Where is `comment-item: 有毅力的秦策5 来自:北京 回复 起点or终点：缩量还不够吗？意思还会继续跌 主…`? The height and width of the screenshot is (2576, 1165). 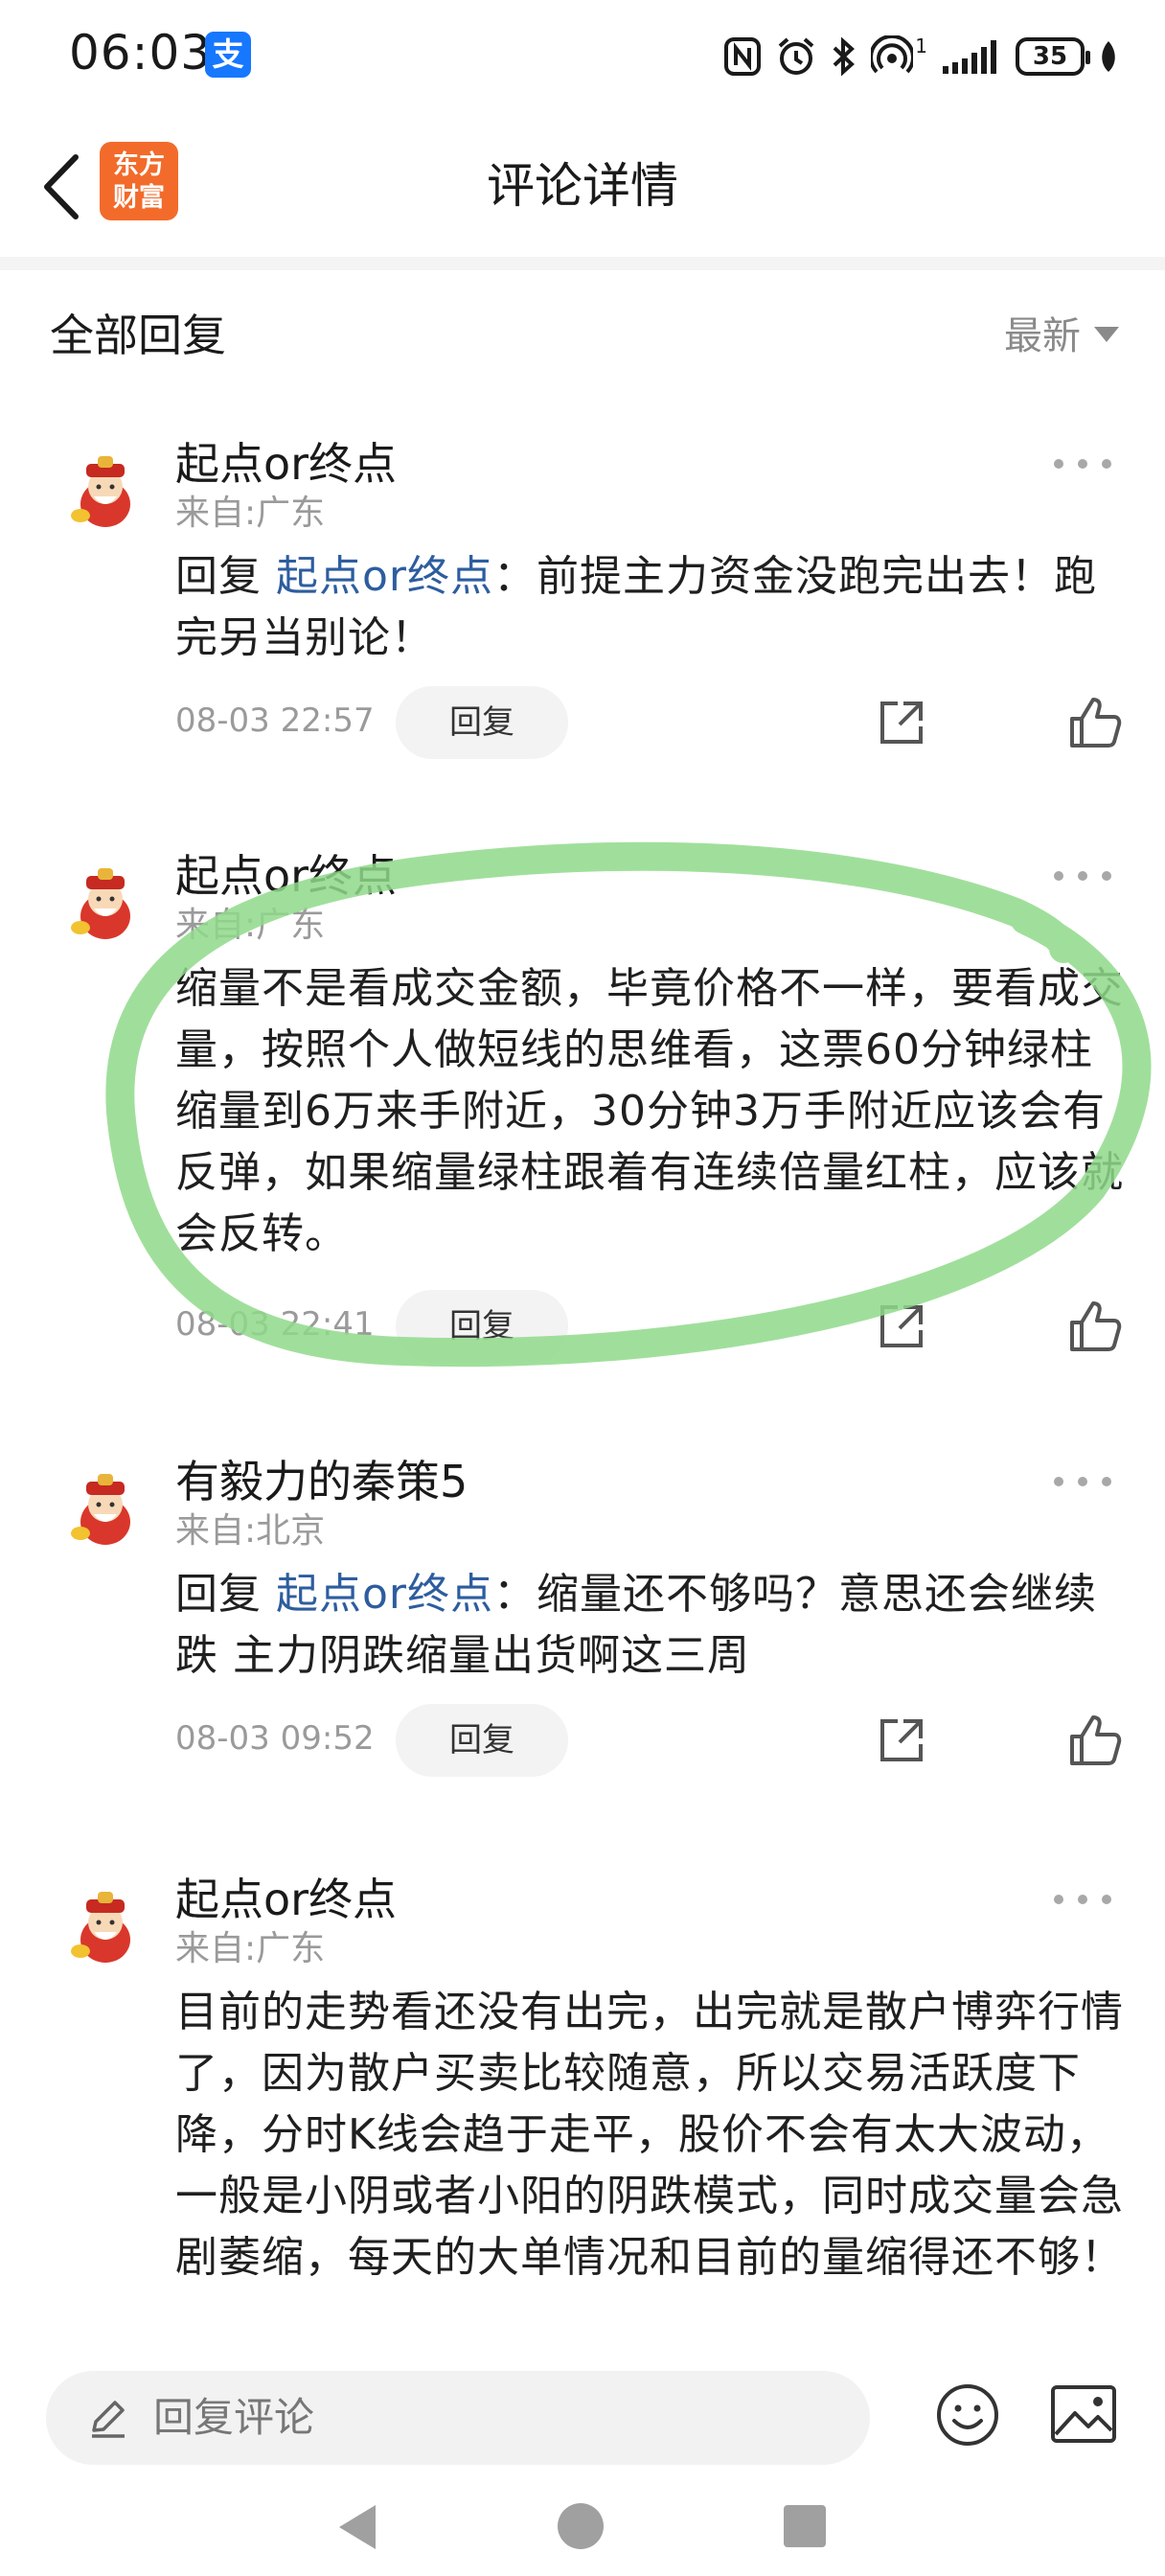 comment-item: 有毅力的秦策5 来自:北京 回复 起点or终点：缩量还不够吗？意思还会继续跌 主… is located at coordinates (582, 1629).